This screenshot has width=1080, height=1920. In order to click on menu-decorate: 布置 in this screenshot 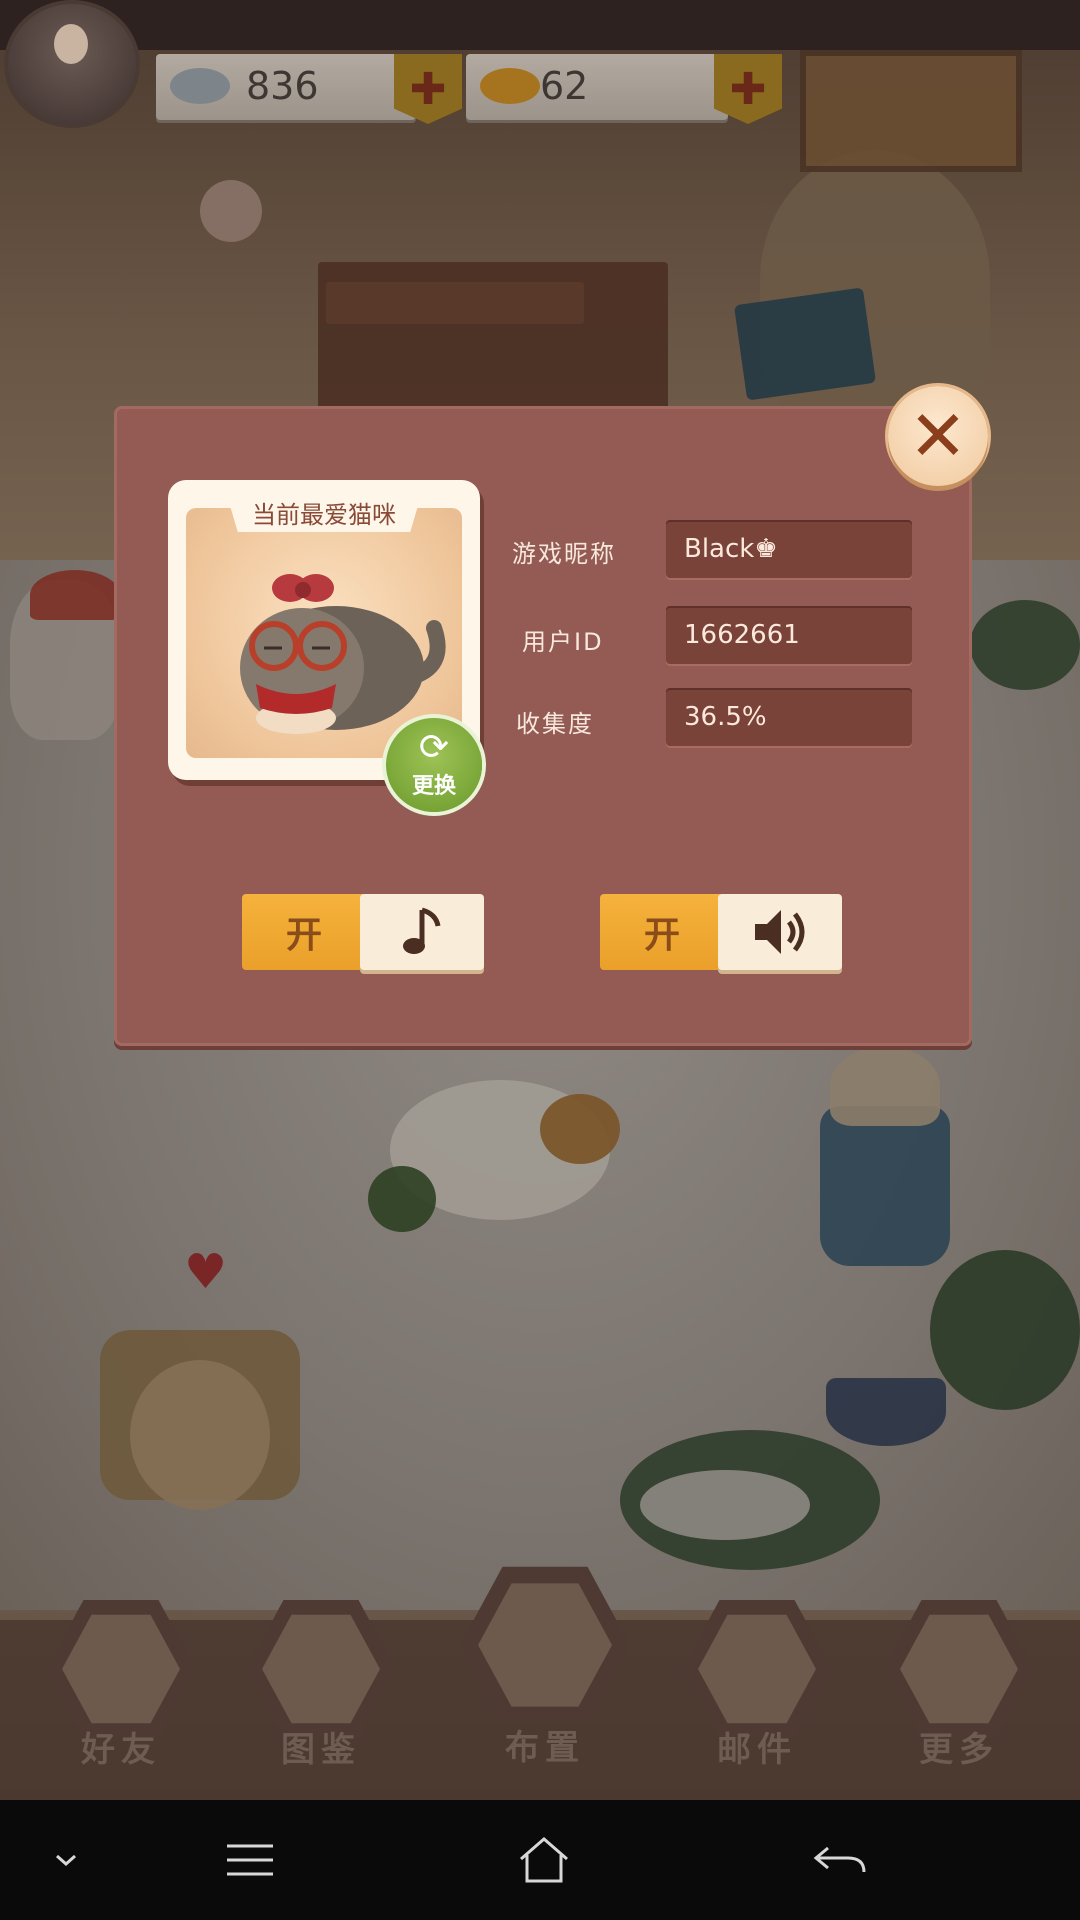, I will do `click(545, 1664)`.